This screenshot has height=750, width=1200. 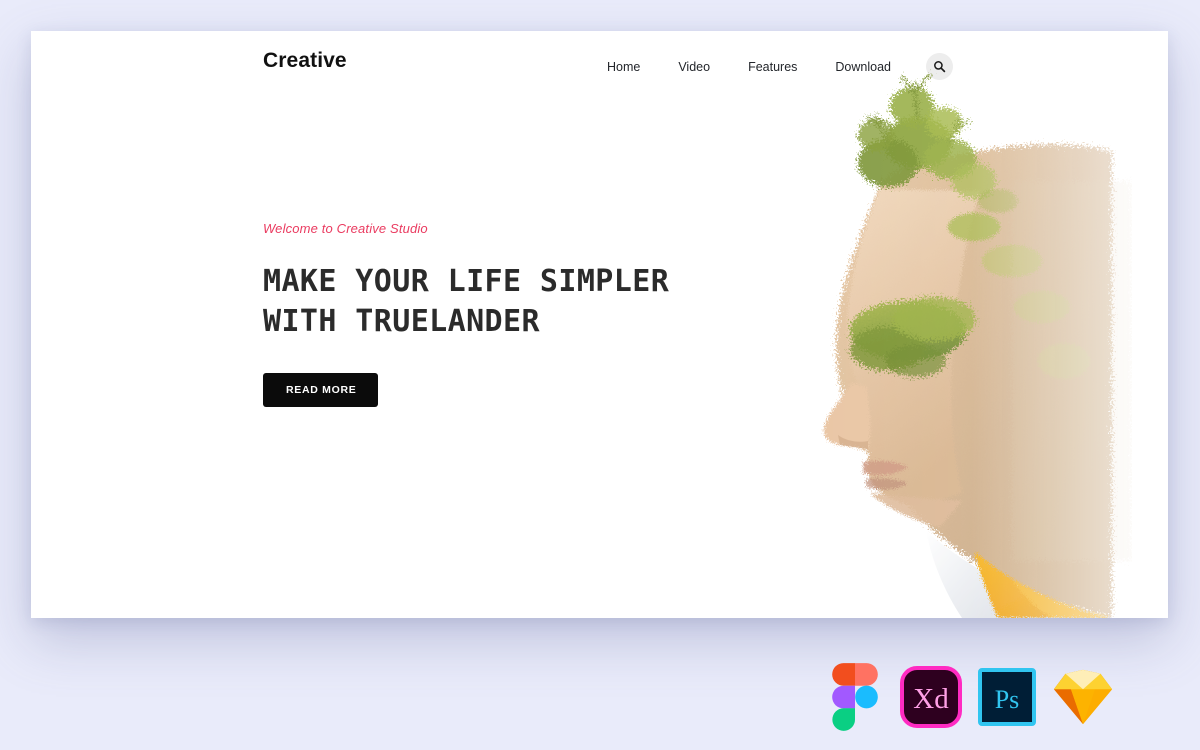 What do you see at coordinates (1007, 699) in the screenshot?
I see `svg-text: Ps` at bounding box center [1007, 699].